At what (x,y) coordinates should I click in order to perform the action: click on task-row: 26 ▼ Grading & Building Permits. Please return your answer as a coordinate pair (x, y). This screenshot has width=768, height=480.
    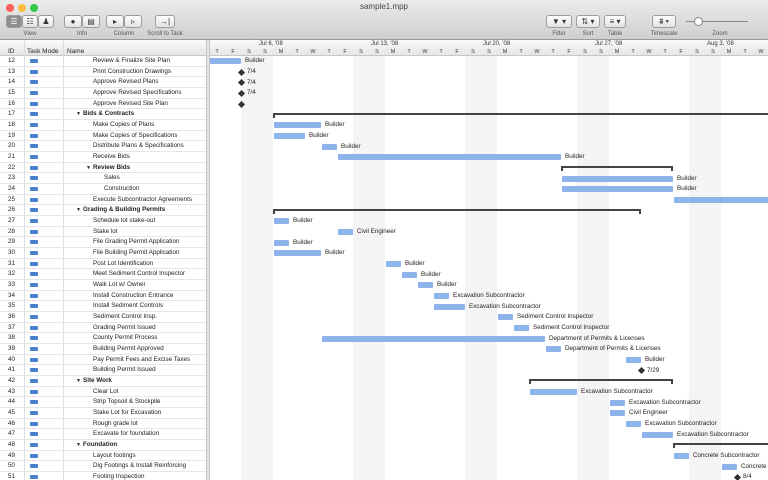
    Looking at the image, I should click on (103, 211).